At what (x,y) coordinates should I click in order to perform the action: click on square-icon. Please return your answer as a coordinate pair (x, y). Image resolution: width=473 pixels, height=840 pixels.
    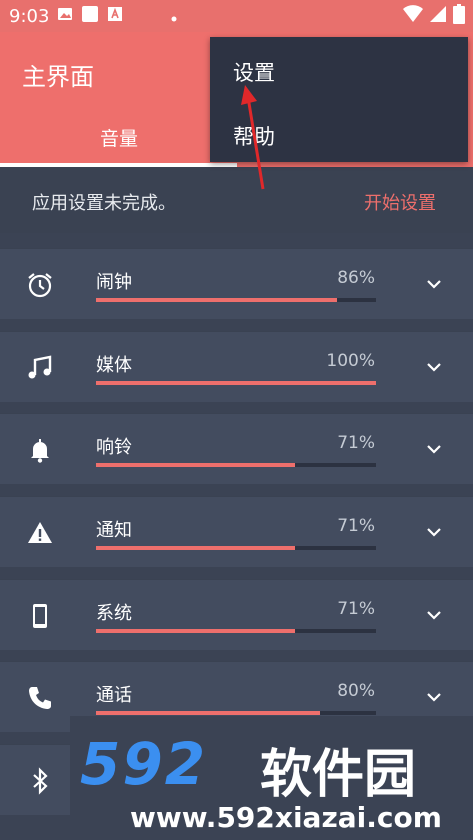
    Looking at the image, I should click on (90, 16).